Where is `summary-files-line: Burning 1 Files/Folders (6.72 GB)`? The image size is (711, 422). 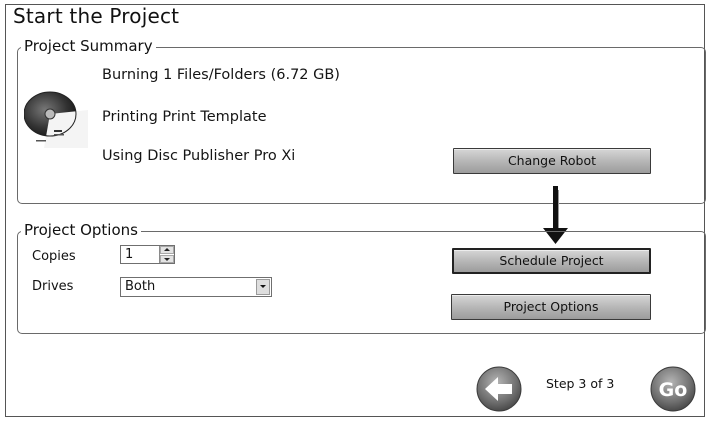
summary-files-line: Burning 1 Files/Folders (6.72 GB) is located at coordinates (221, 75).